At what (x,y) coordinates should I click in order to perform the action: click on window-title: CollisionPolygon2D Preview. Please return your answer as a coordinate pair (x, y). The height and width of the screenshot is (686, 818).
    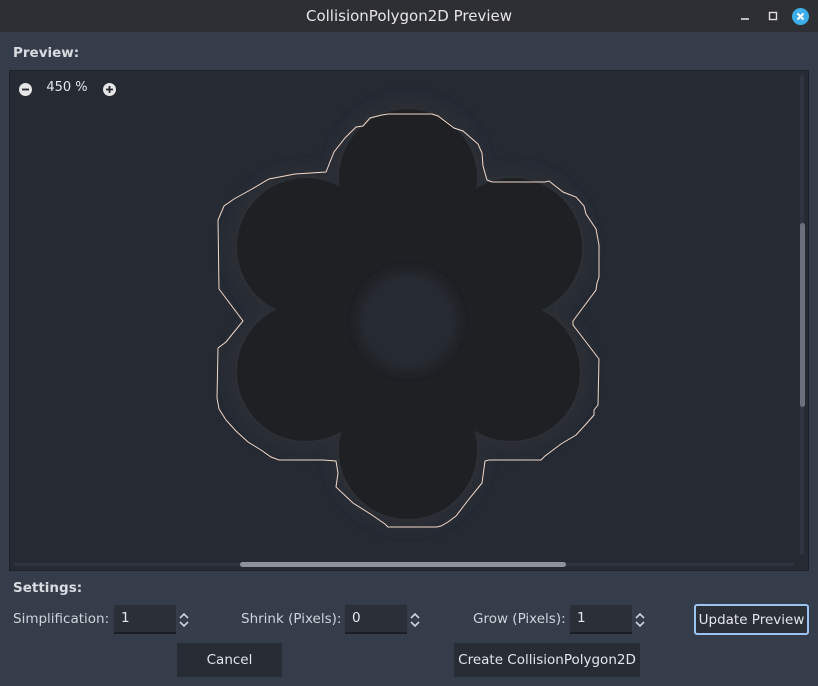
    Looking at the image, I should click on (408, 16).